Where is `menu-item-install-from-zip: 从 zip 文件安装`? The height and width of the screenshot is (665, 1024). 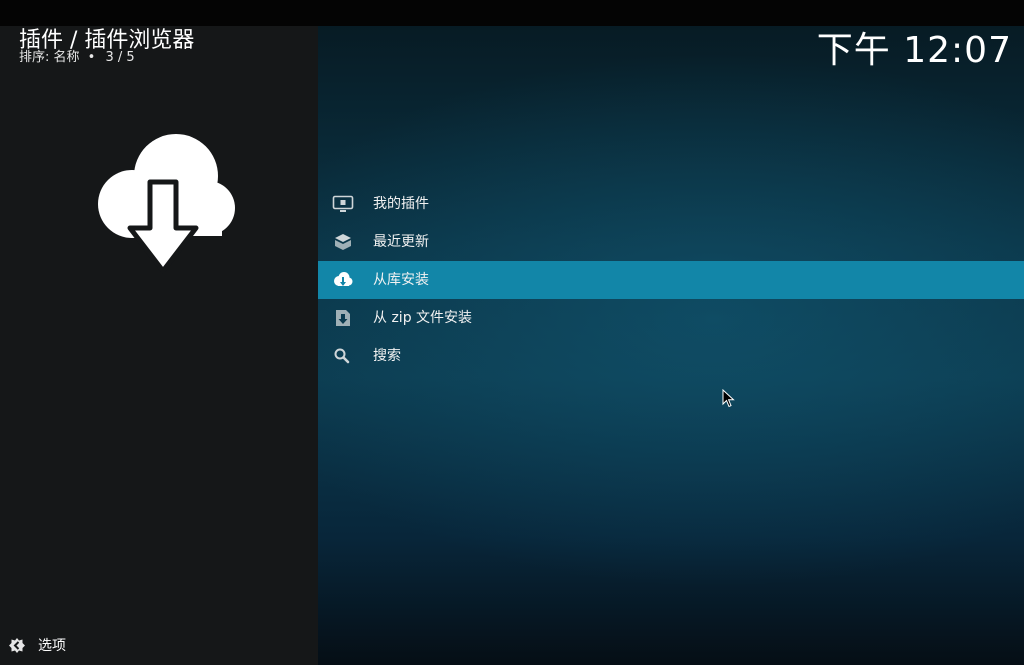
menu-item-install-from-zip: 从 zip 文件安装 is located at coordinates (671, 318).